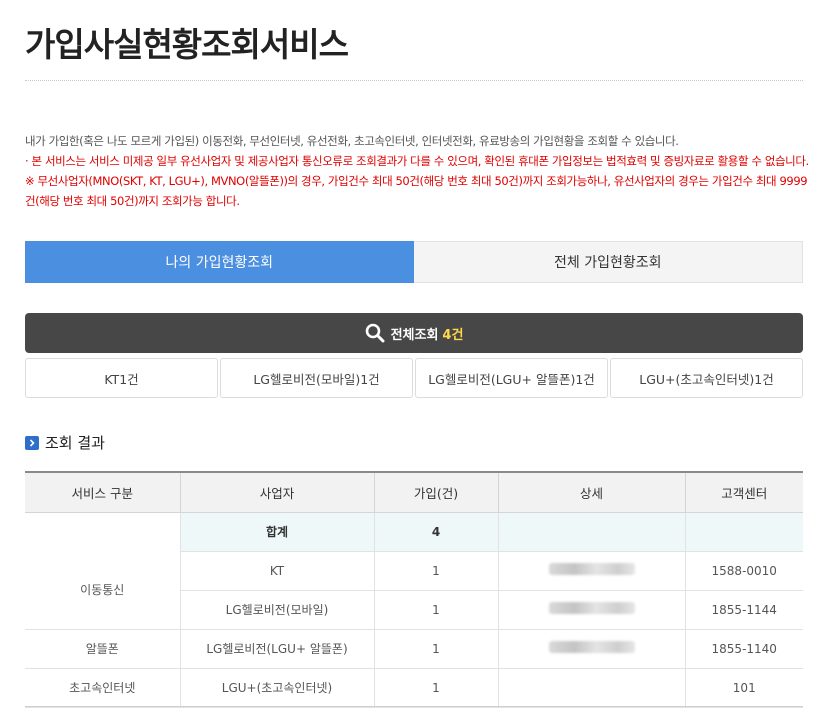  Describe the element at coordinates (187, 44) in the screenshot. I see `page-title: 가입사실현황조회서비스` at that location.